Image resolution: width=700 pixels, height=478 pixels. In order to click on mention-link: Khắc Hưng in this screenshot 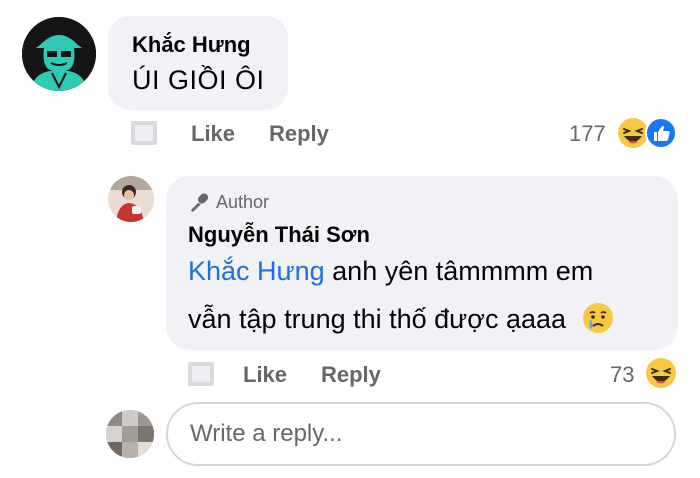, I will do `click(256, 271)`.